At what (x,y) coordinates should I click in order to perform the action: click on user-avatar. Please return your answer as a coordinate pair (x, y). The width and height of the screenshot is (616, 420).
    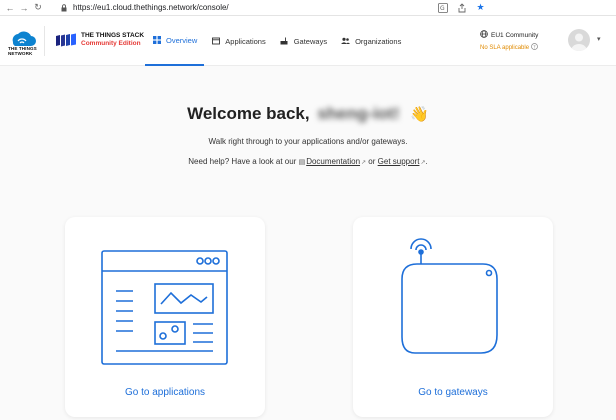
    Looking at the image, I should click on (579, 40).